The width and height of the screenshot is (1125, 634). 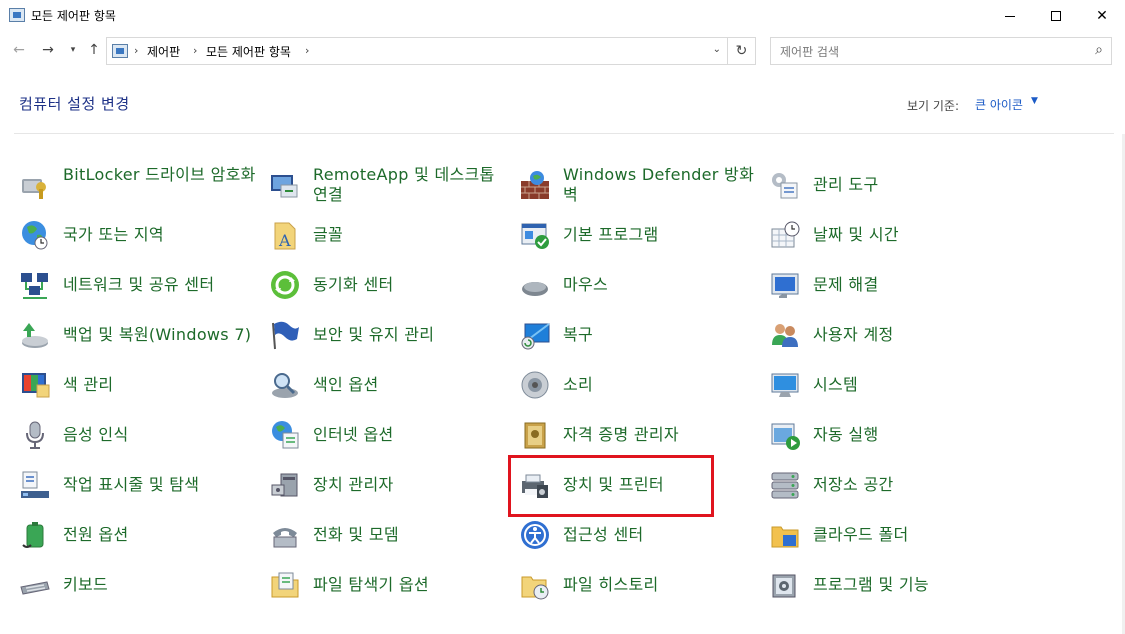 I want to click on item-bitlocker: BitLocker 드라이브 암호화, so click(x=139, y=185).